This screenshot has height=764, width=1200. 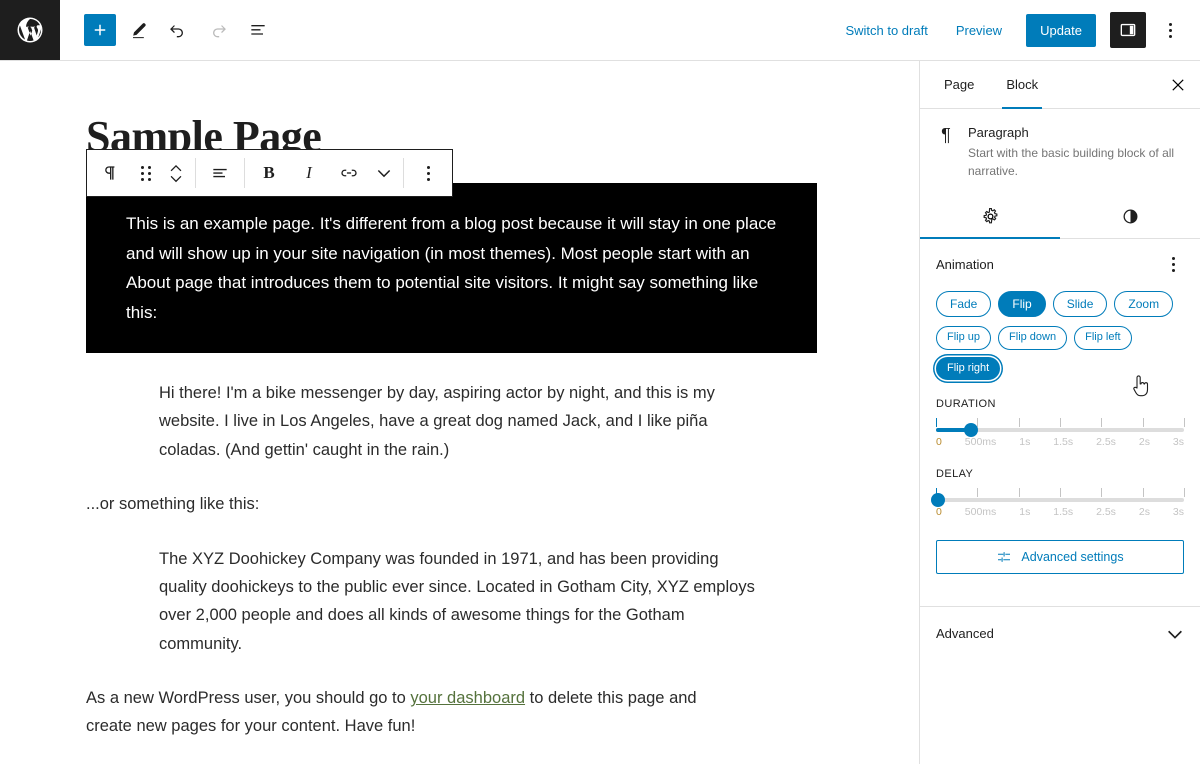 I want to click on duration-slider-labels: 0 500ms 1s 1.5s 2.5s 2s 3s, so click(x=1060, y=442).